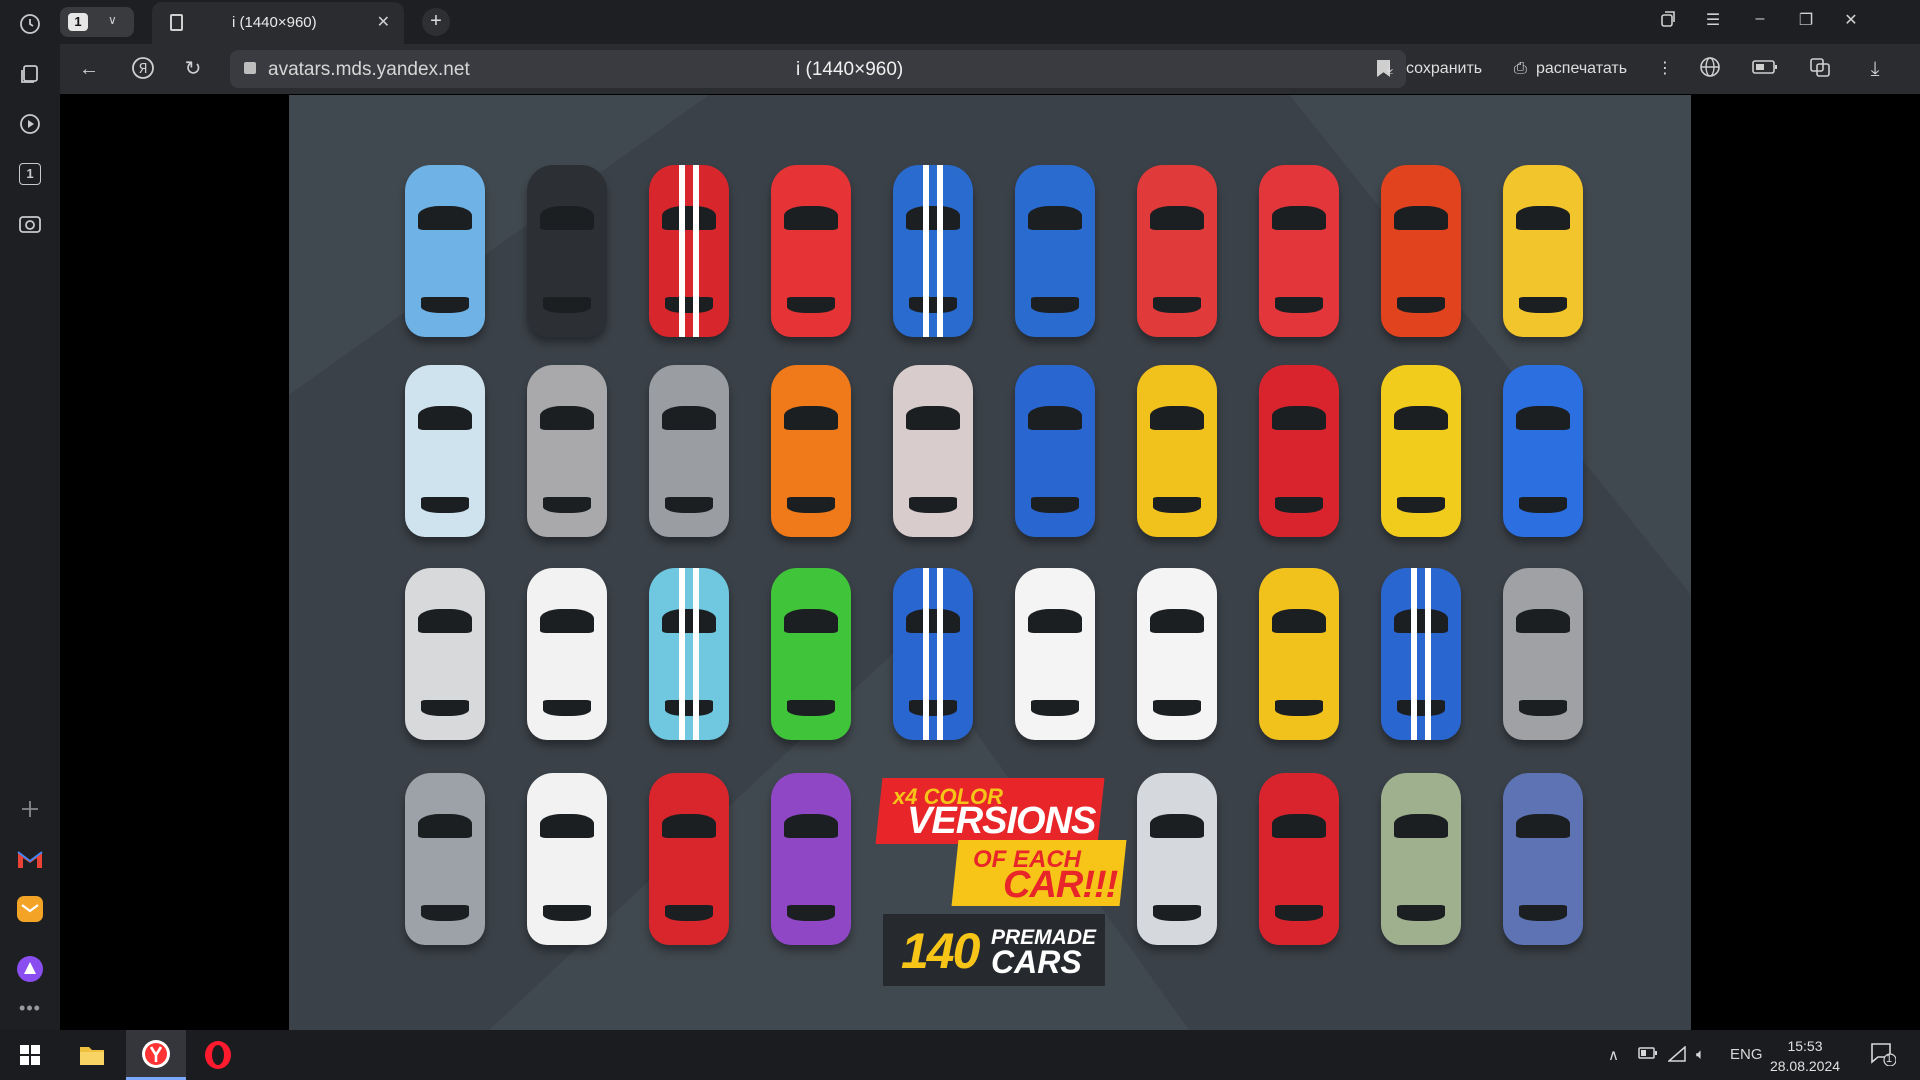  What do you see at coordinates (940, 951) in the screenshot?
I see `promo-count: 140` at bounding box center [940, 951].